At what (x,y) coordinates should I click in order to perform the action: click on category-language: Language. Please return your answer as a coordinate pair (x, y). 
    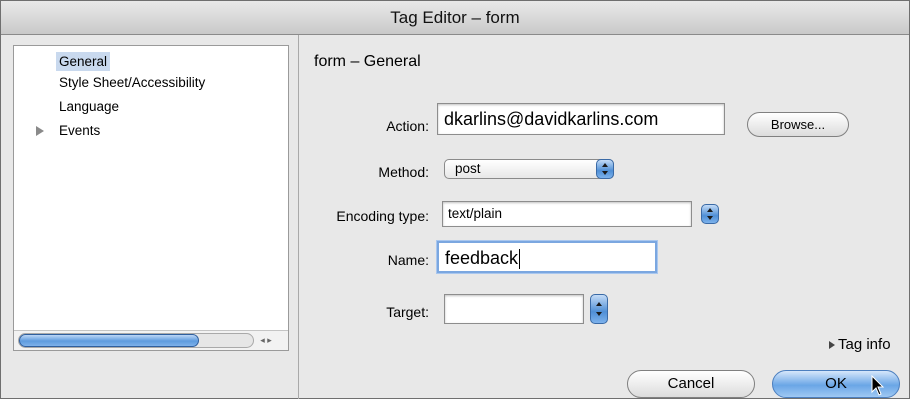
    Looking at the image, I should click on (89, 106).